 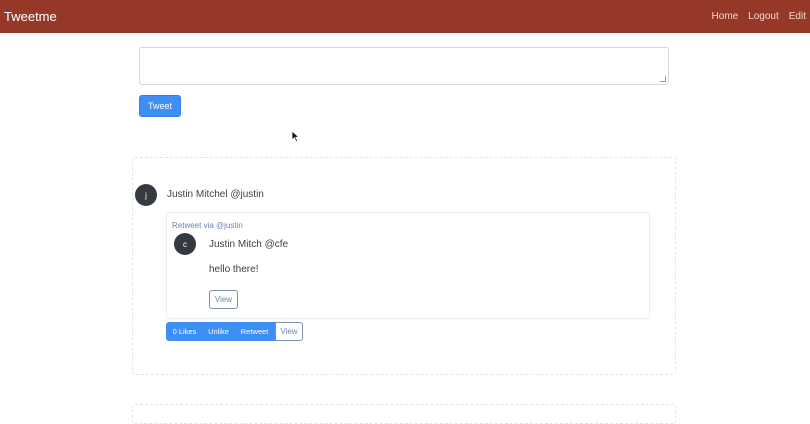 I want to click on retweet-author: Justin Mitch @cfe, so click(x=249, y=244).